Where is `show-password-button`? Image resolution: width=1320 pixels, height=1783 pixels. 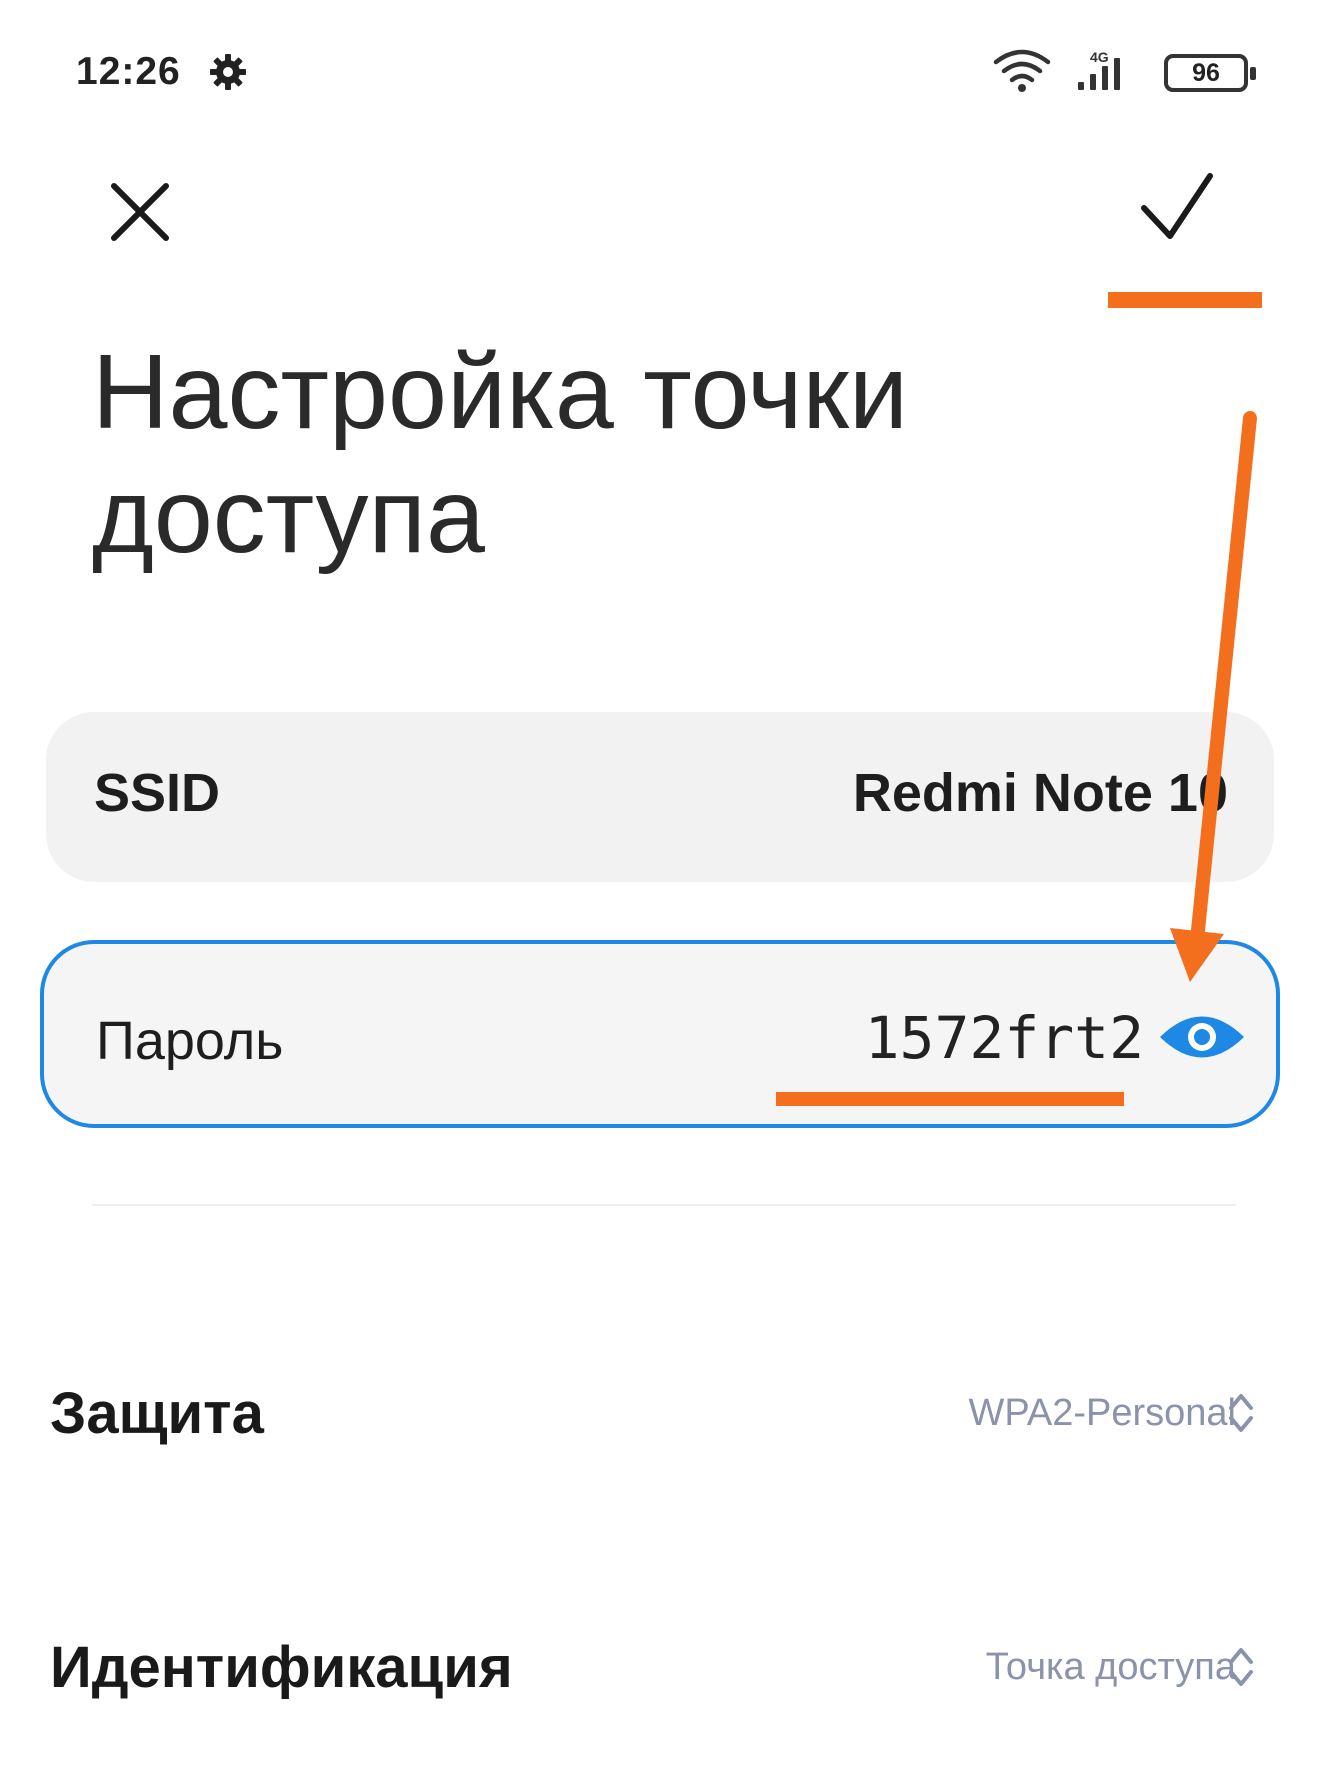 show-password-button is located at coordinates (1202, 1037).